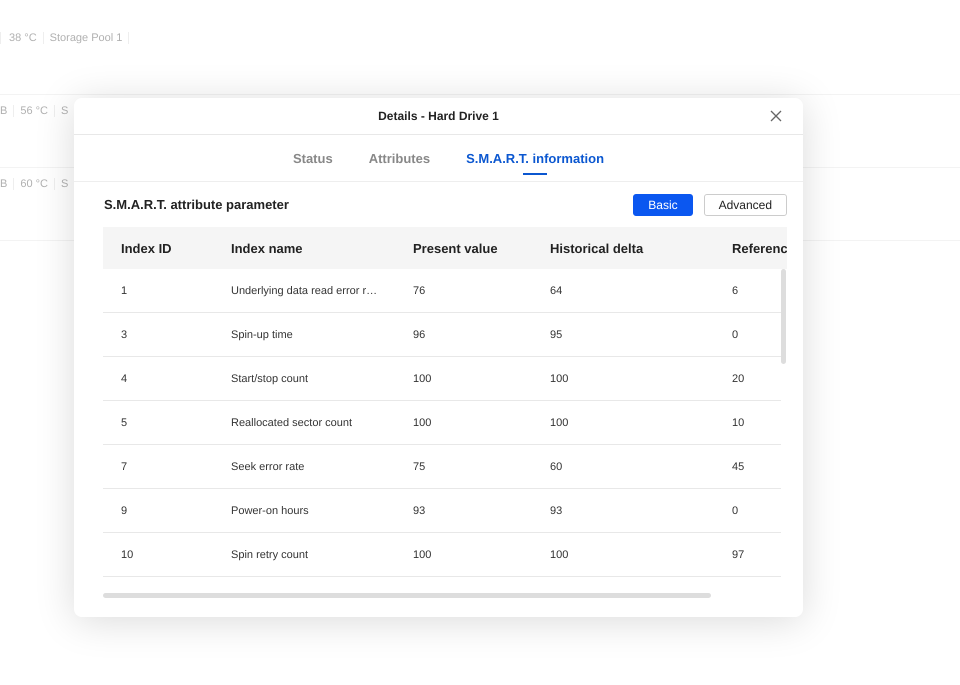  What do you see at coordinates (456, 248) in the screenshot?
I see `column-header: Present value` at bounding box center [456, 248].